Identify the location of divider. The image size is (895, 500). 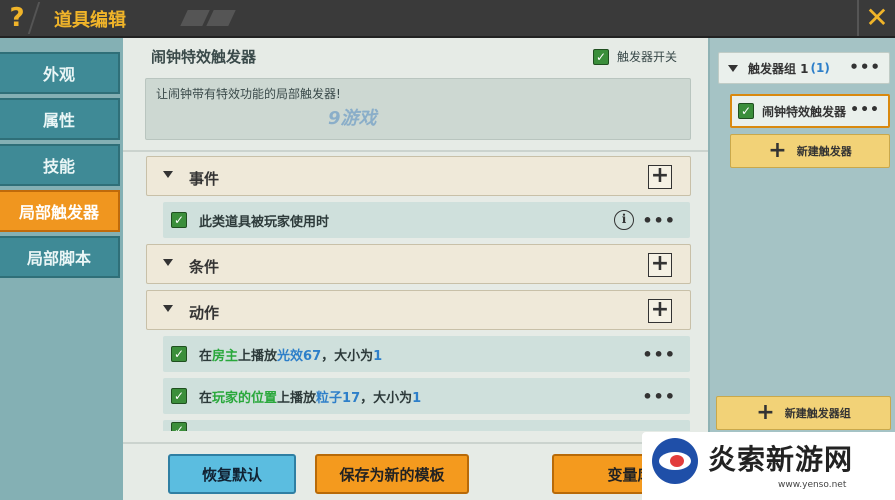
(415, 151).